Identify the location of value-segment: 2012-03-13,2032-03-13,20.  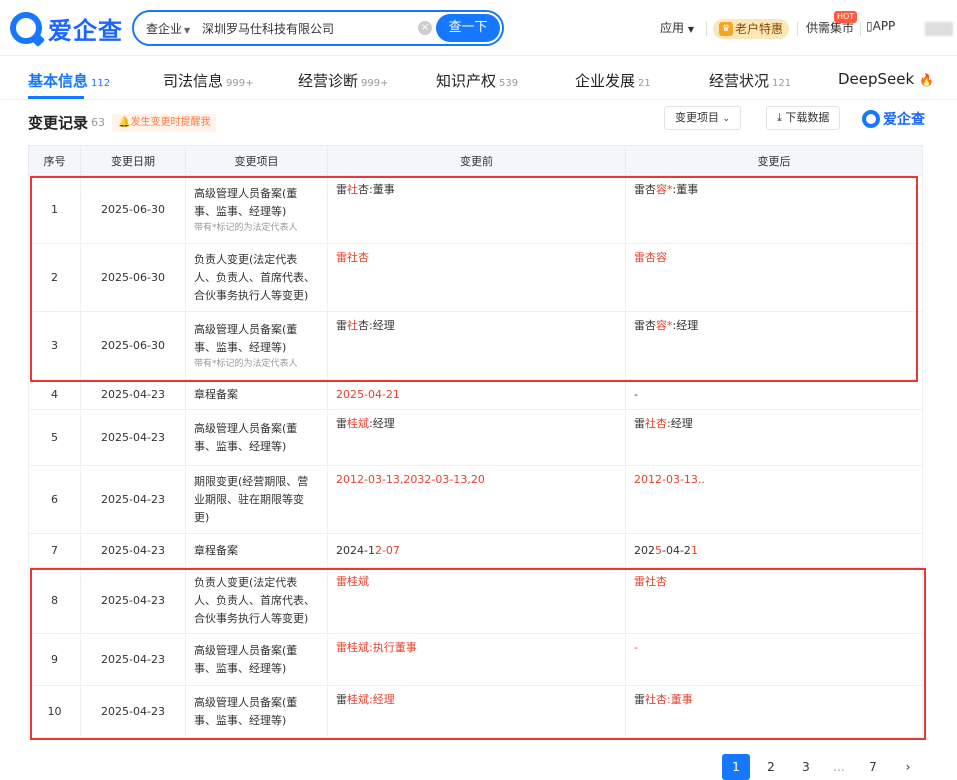
(410, 479).